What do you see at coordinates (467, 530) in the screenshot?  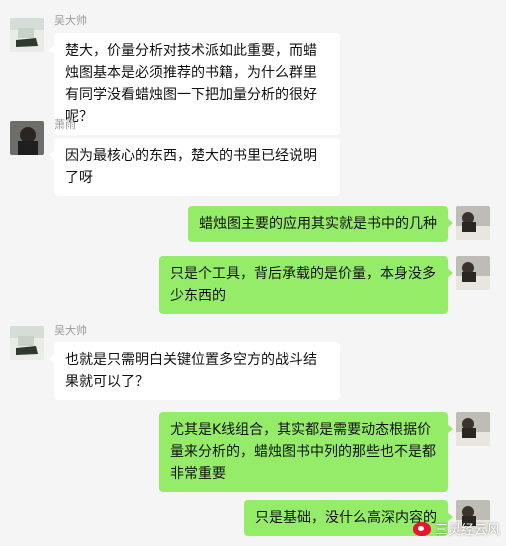 I see `watermark-text: 三灵经云风` at bounding box center [467, 530].